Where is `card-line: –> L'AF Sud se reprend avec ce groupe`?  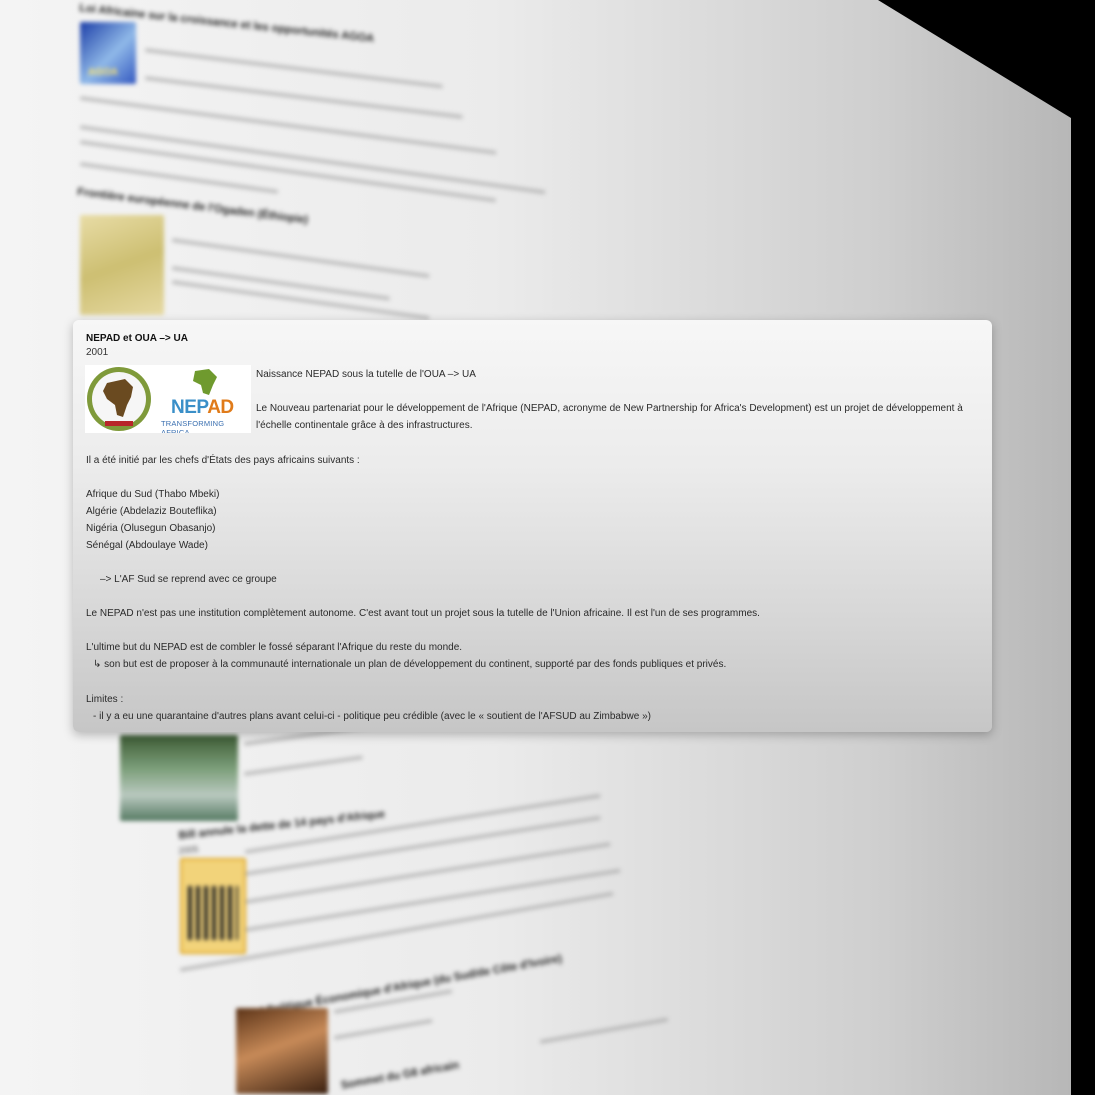 card-line: –> L'AF Sud se reprend avec ce groupe is located at coordinates (188, 579).